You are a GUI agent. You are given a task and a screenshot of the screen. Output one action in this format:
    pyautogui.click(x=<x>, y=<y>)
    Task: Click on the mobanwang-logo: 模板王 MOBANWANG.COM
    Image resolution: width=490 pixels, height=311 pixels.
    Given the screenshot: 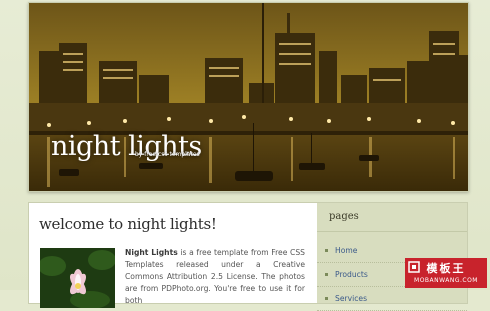 What is the action you would take?
    pyautogui.click(x=446, y=273)
    